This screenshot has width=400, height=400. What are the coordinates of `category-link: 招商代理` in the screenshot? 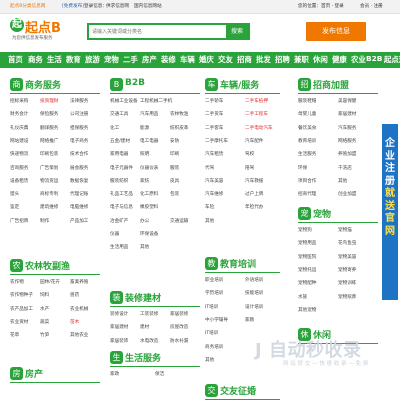 It's located at (307, 194).